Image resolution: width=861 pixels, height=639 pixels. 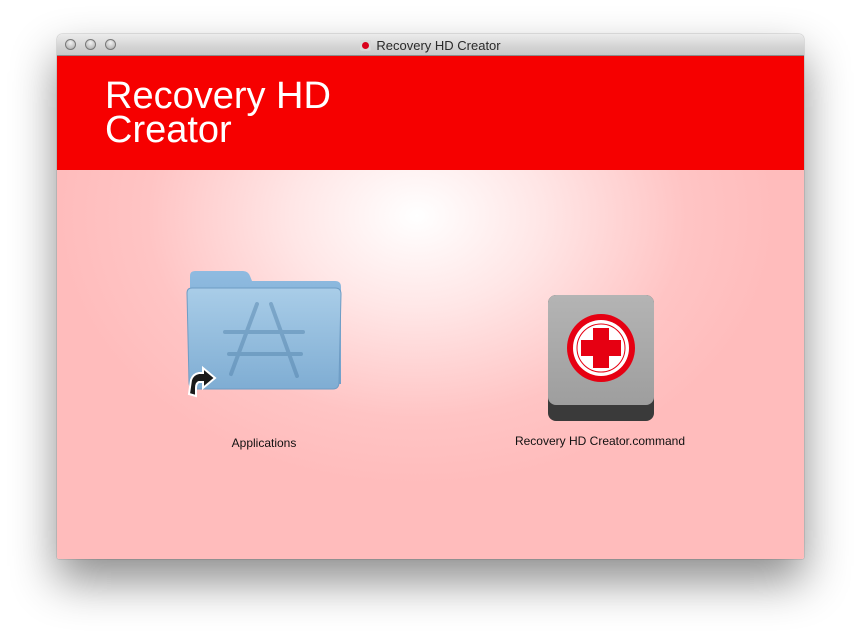 What do you see at coordinates (168, 130) in the screenshot?
I see `banner-title-line2: Creator` at bounding box center [168, 130].